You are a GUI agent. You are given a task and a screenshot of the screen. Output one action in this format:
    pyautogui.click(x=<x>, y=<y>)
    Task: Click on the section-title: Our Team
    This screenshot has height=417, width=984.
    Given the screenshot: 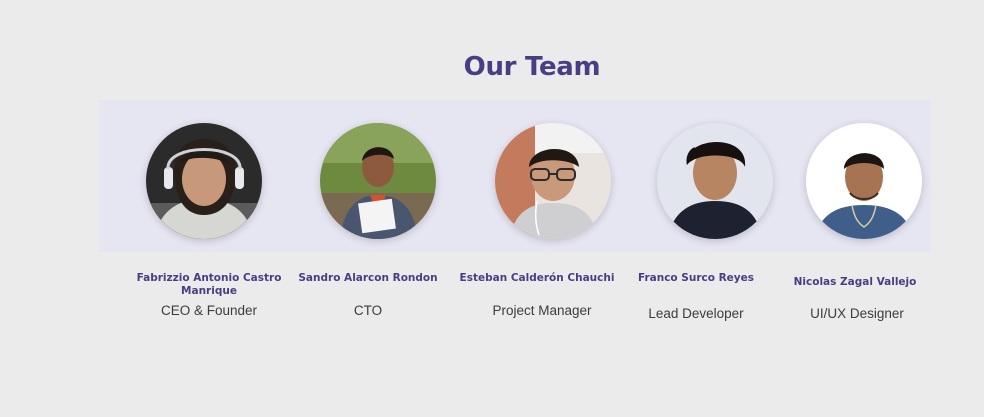 What is the action you would take?
    pyautogui.click(x=532, y=67)
    